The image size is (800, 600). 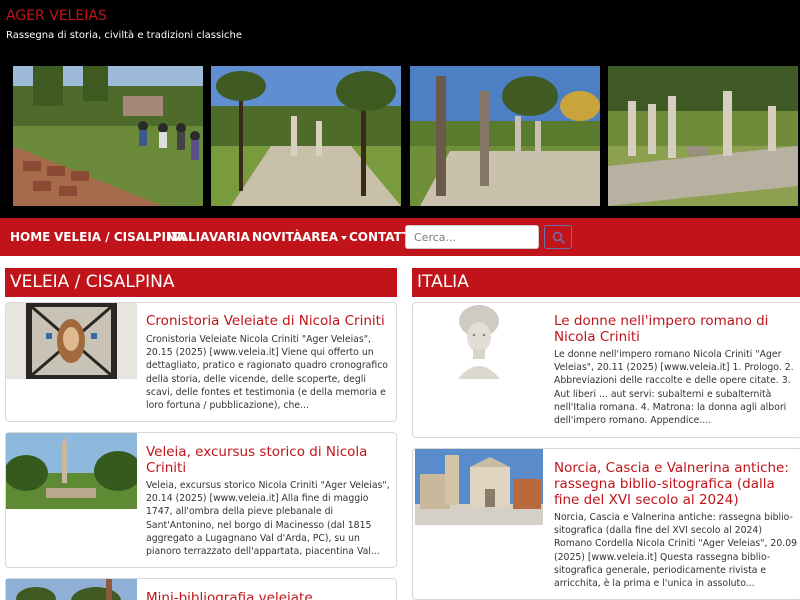 What do you see at coordinates (266, 321) in the screenshot?
I see `article-title: Cronistoria Veleiate di Nicola Criniti` at bounding box center [266, 321].